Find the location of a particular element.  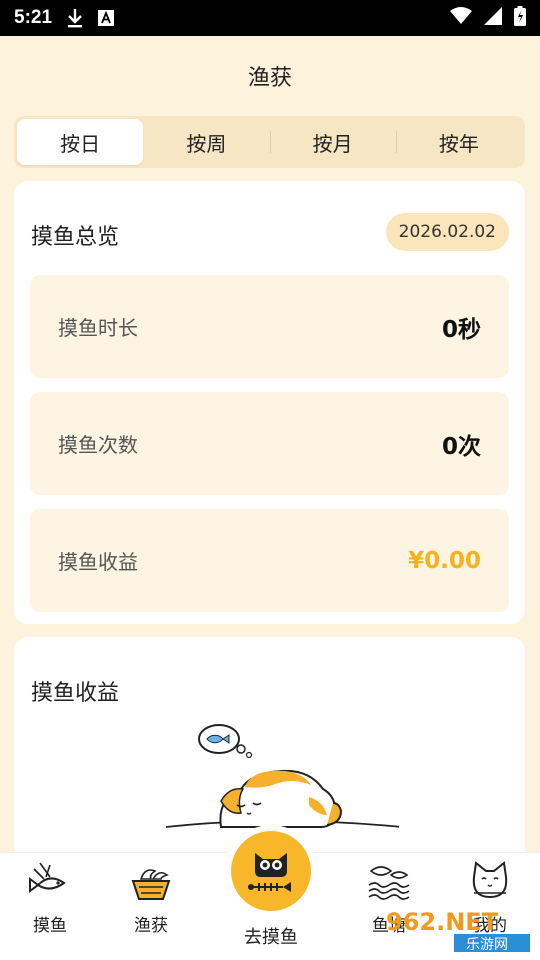

nav-label: 渔获 is located at coordinates (151, 926).